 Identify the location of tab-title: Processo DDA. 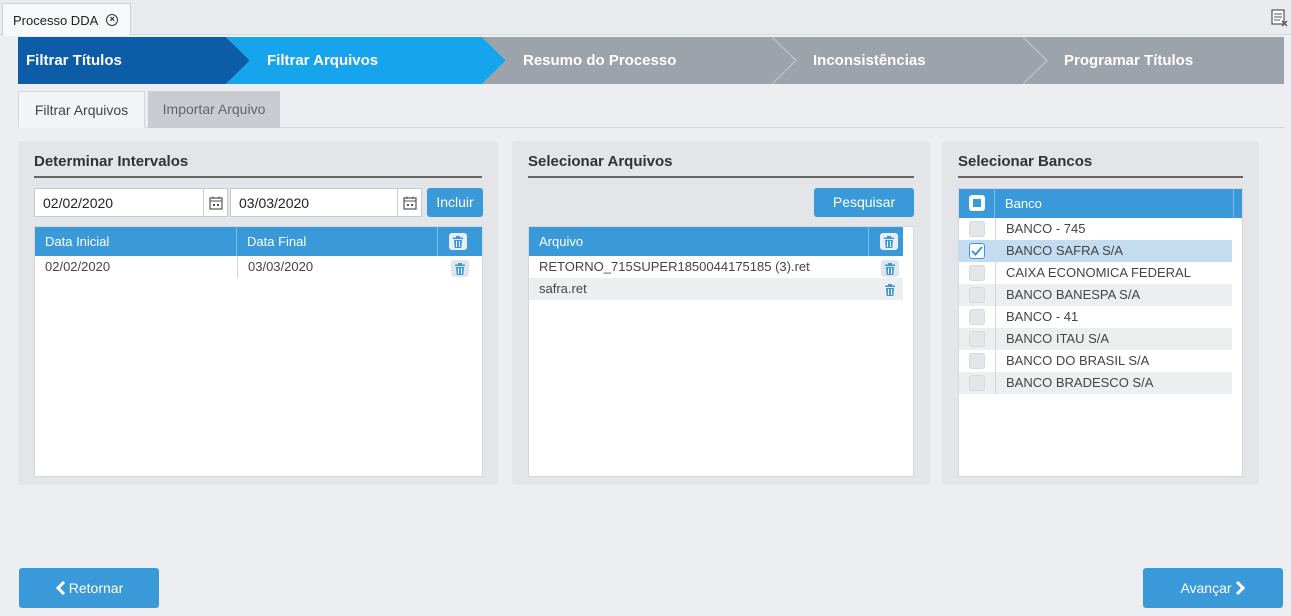
(56, 20).